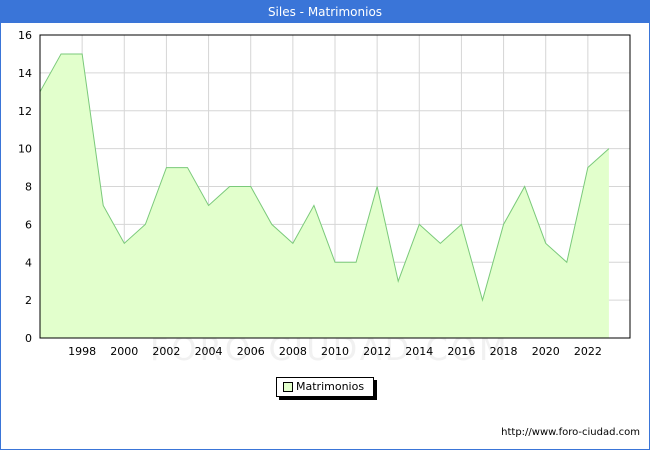 The image size is (650, 450). I want to click on x-tick-label: 2022, so click(588, 351).